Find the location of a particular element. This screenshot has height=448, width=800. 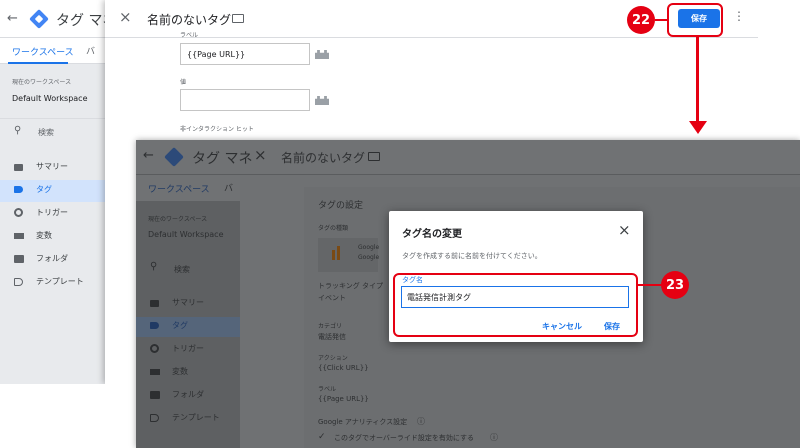

dialog-title: タグ名の変更 is located at coordinates (432, 234).